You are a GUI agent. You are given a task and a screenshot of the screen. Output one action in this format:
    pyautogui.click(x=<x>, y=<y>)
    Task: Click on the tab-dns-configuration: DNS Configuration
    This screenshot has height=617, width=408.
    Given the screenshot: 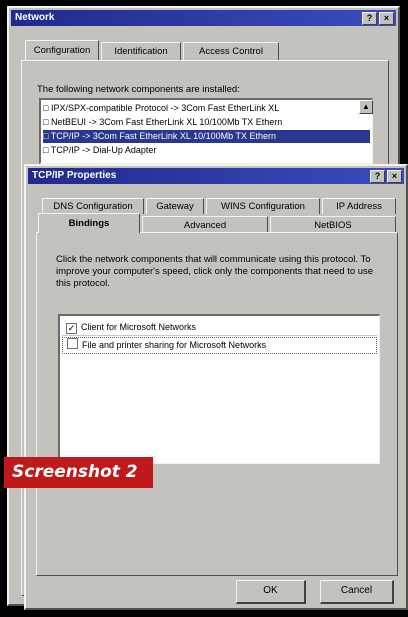 What is the action you would take?
    pyautogui.click(x=93, y=206)
    